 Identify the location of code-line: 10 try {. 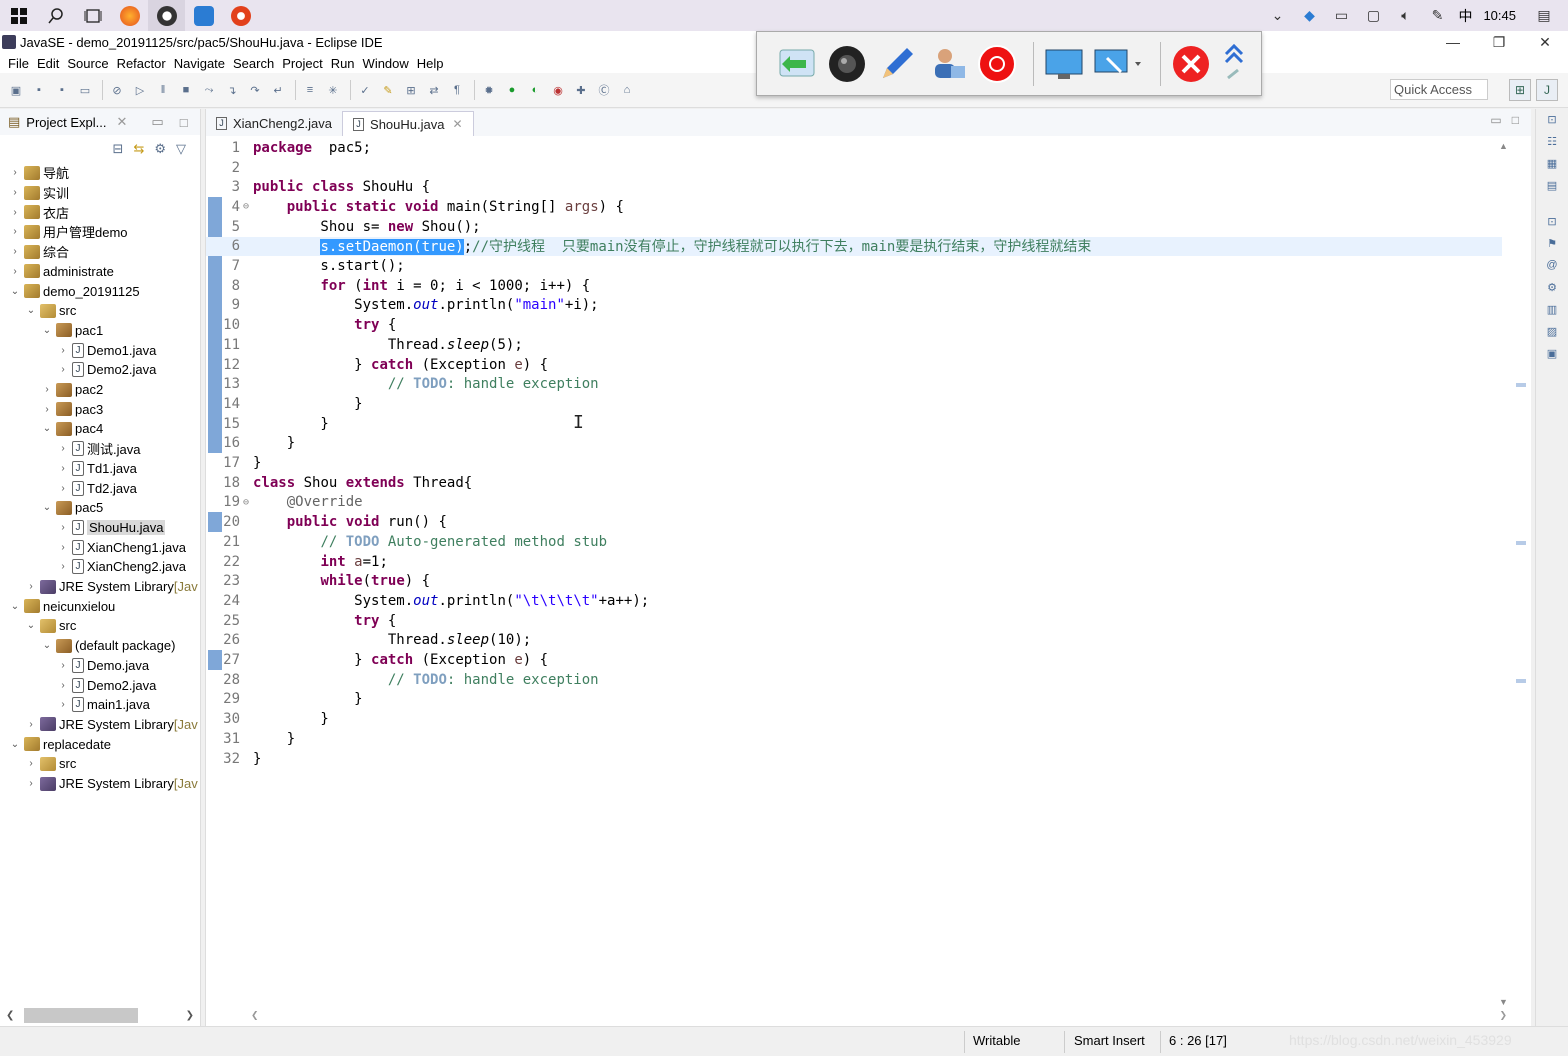
(854, 325).